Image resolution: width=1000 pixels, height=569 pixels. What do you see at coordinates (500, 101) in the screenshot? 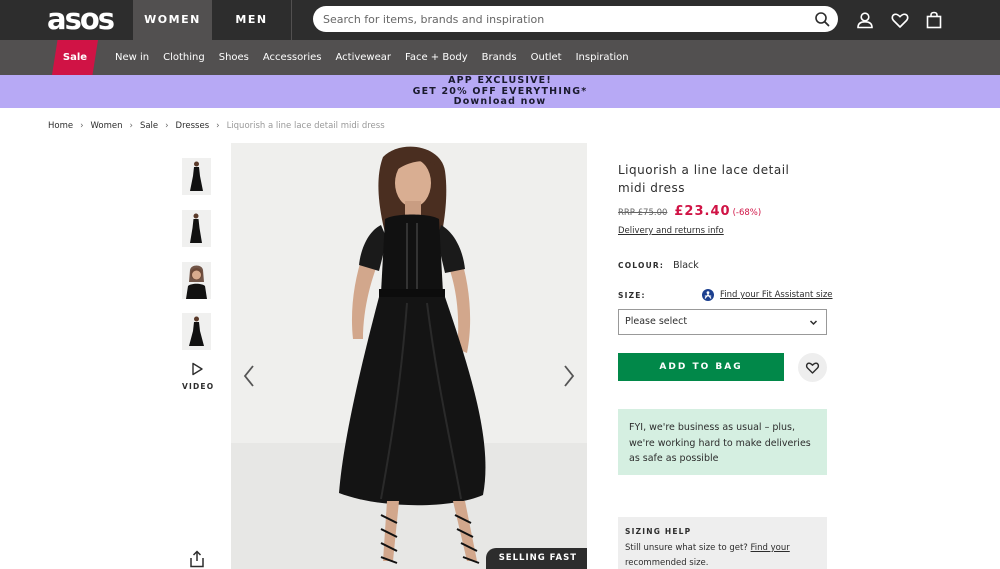
I see `promo-line-3: Download now` at bounding box center [500, 101].